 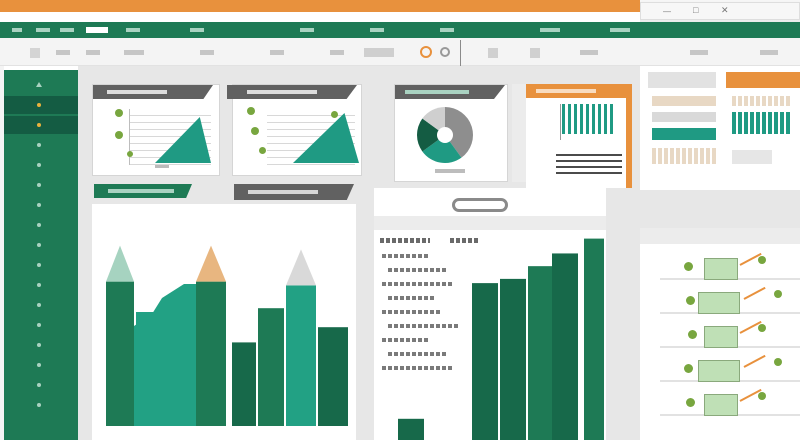 What do you see at coordinates (97, 30) in the screenshot?
I see `ribbon-tab-active` at bounding box center [97, 30].